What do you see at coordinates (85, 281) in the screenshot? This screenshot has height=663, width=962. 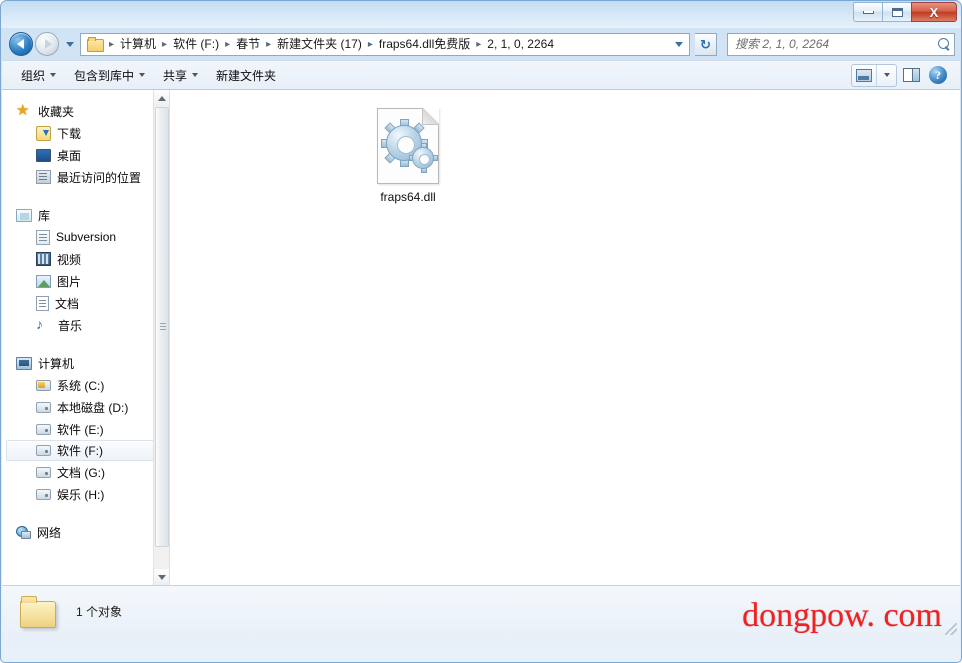 I see `sidebar-item-pictures: 图片` at bounding box center [85, 281].